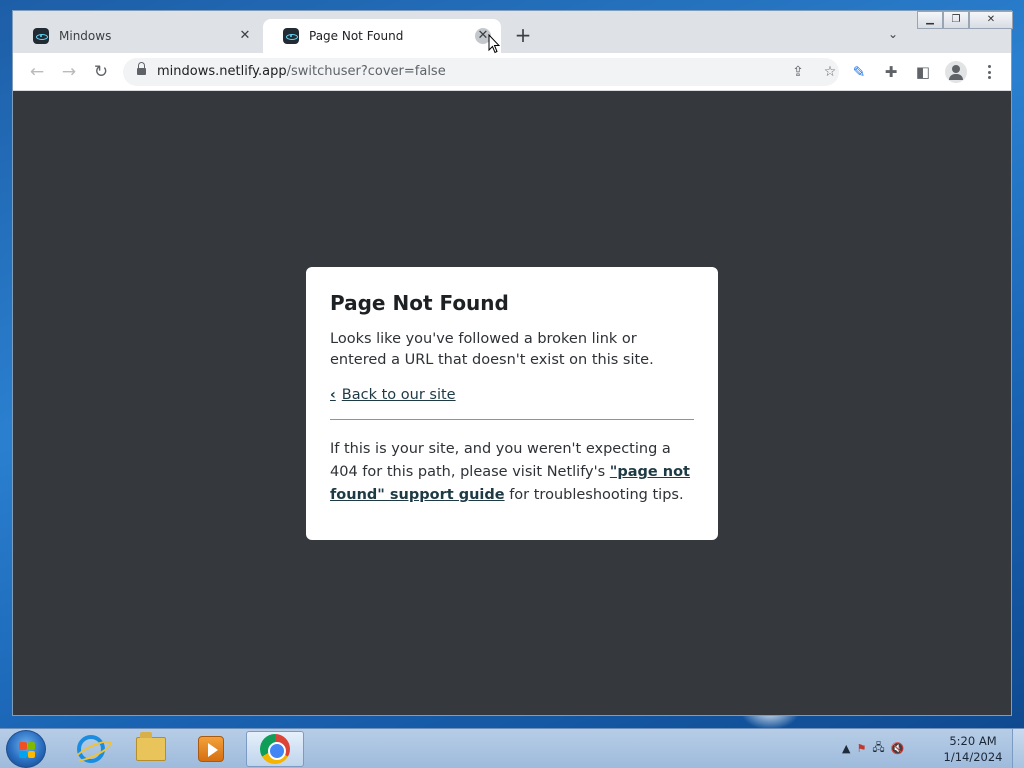 The height and width of the screenshot is (768, 1024). Describe the element at coordinates (494, 44) in the screenshot. I see `mouse-cursor-icon` at that location.